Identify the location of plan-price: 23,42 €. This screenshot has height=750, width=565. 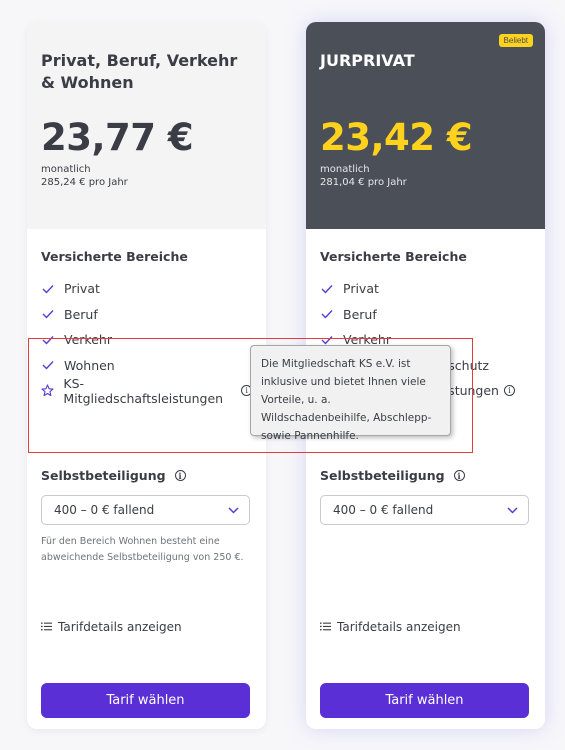
(396, 137).